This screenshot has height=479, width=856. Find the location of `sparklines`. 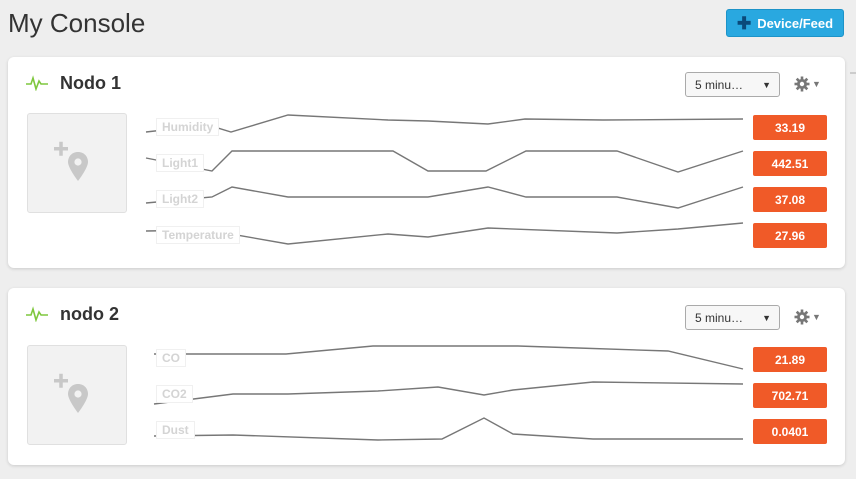

sparklines is located at coordinates (448, 393).